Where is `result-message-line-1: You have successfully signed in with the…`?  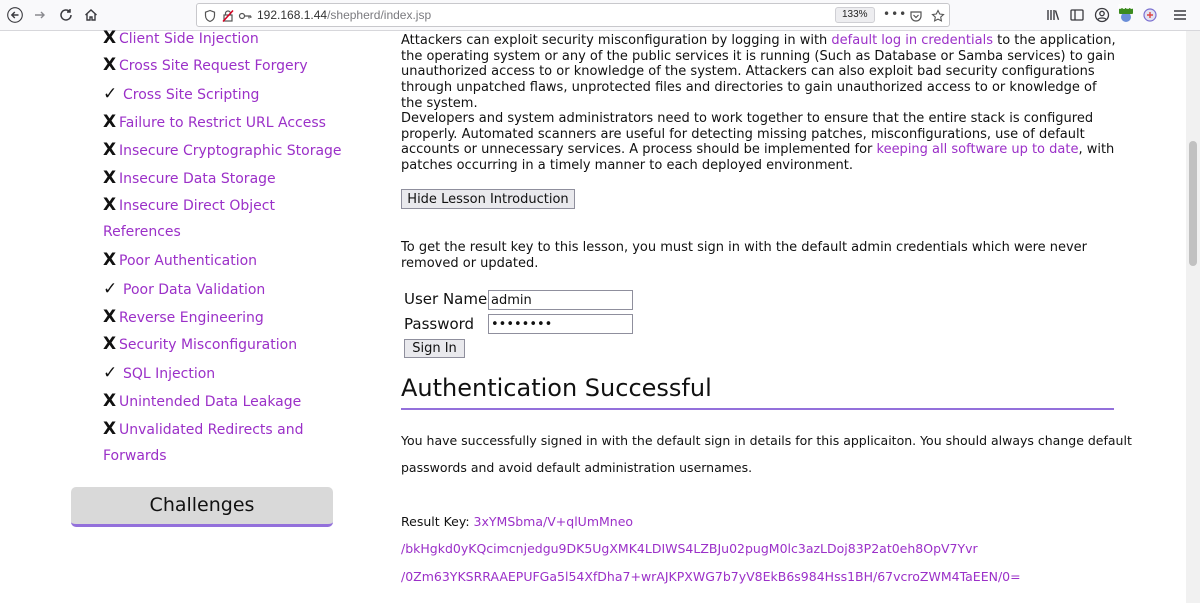 result-message-line-1: You have successfully signed in with the… is located at coordinates (766, 440).